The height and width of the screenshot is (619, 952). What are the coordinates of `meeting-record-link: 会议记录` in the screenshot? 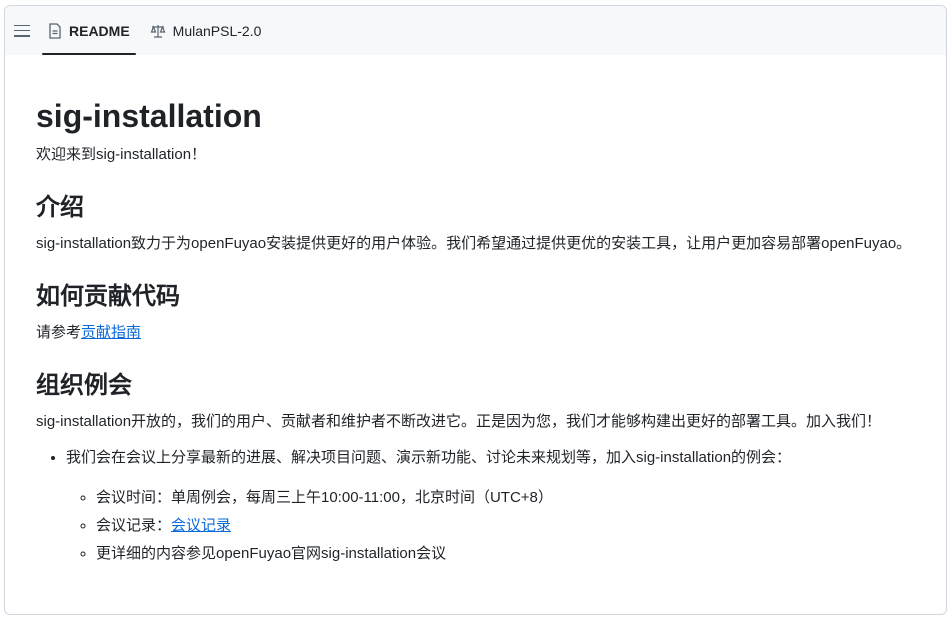 It's located at (201, 525).